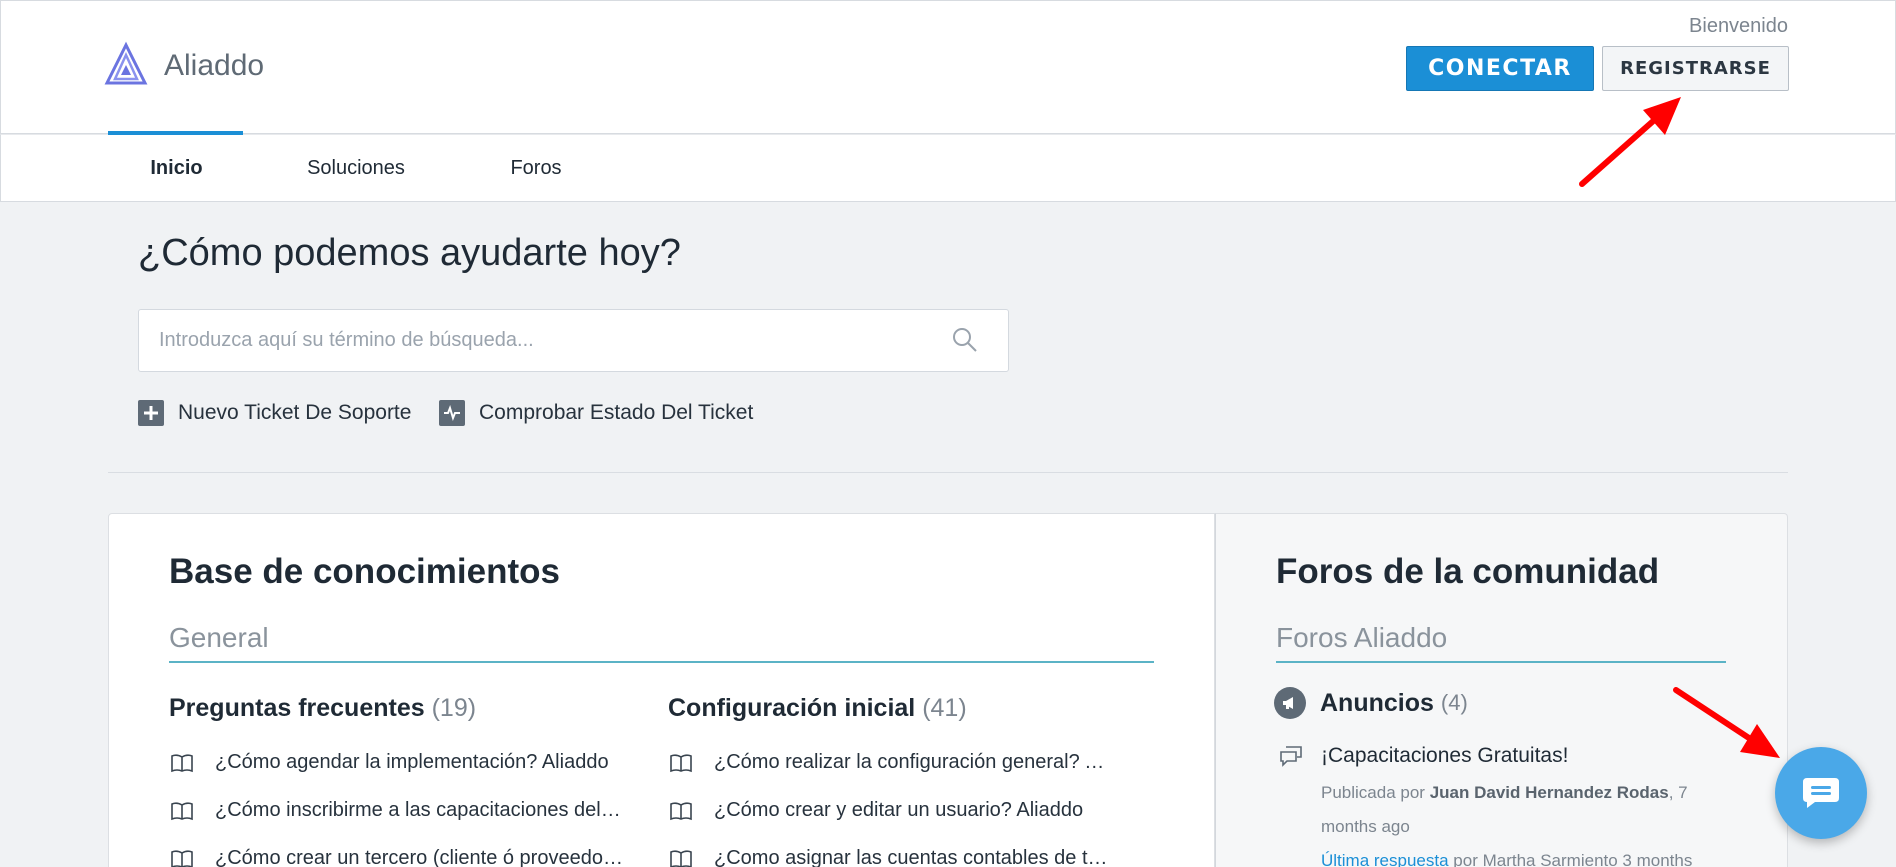  I want to click on kb-category-title: Configuración inicial, so click(792, 708).